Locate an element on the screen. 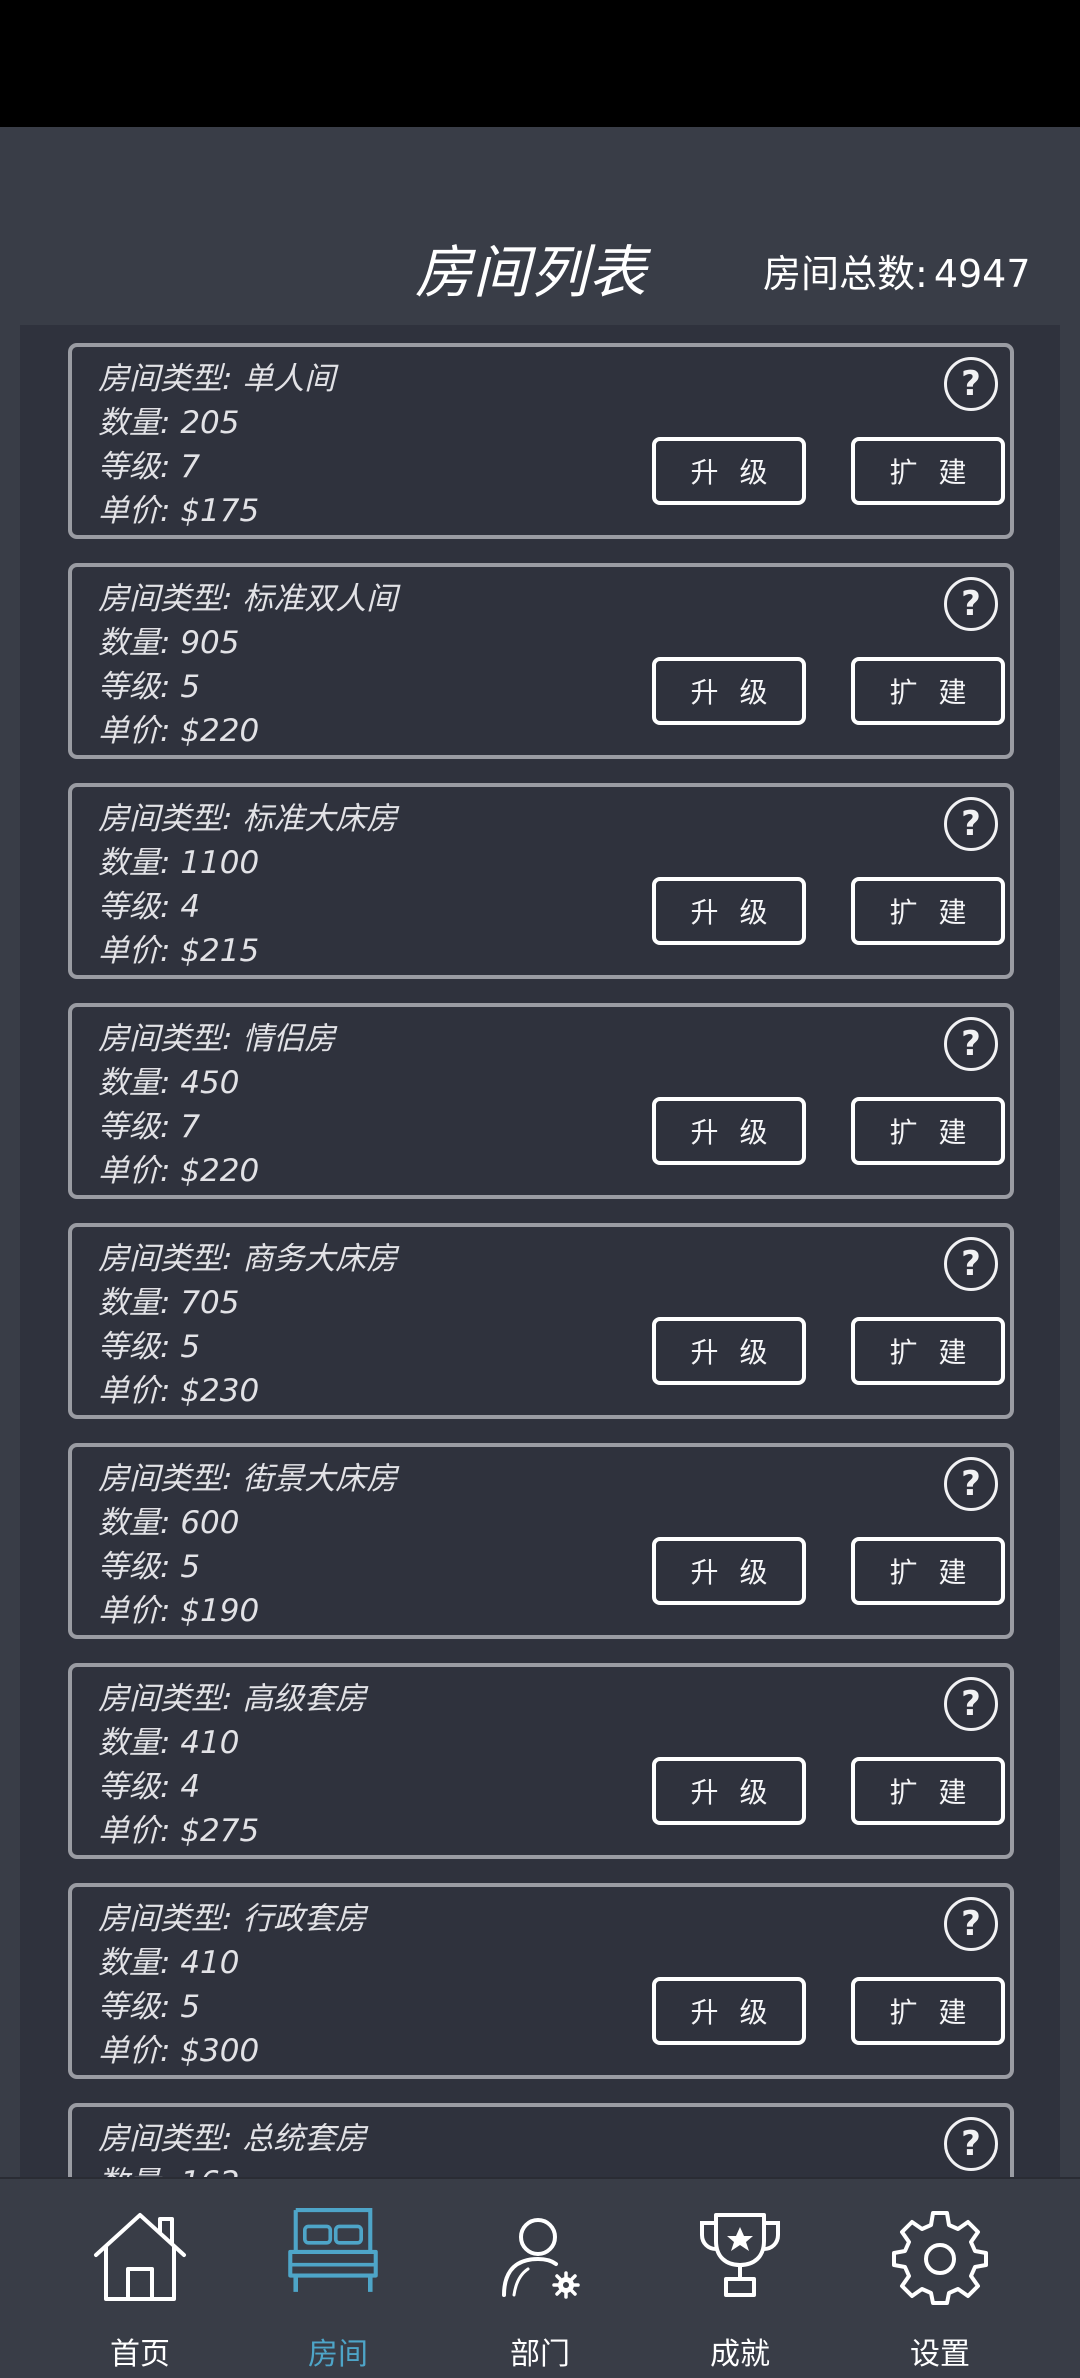 The width and height of the screenshot is (1080, 2378). room-type-line: 房间类型: 行政套房 is located at coordinates (232, 1919).